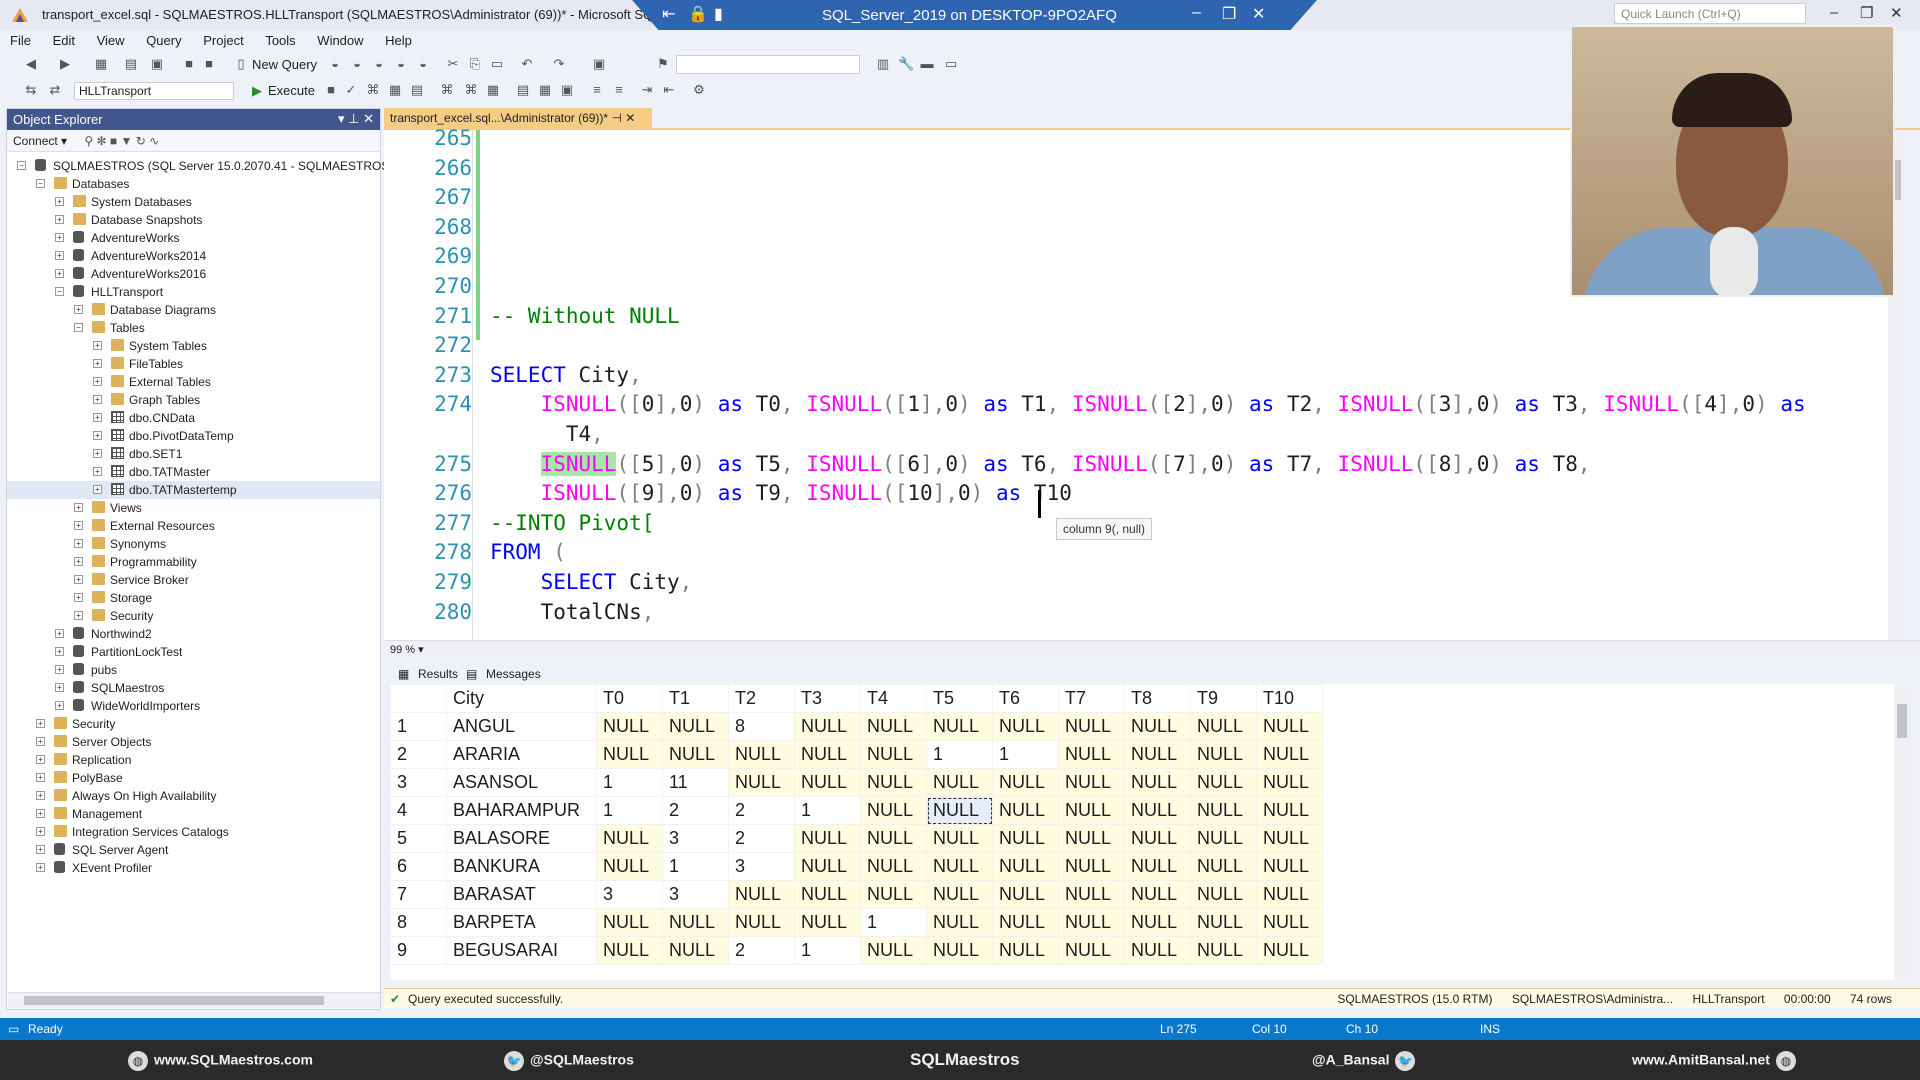 The image size is (1920, 1080). What do you see at coordinates (1196, 13) in the screenshot?
I see `rdp-minimize-icon: –` at bounding box center [1196, 13].